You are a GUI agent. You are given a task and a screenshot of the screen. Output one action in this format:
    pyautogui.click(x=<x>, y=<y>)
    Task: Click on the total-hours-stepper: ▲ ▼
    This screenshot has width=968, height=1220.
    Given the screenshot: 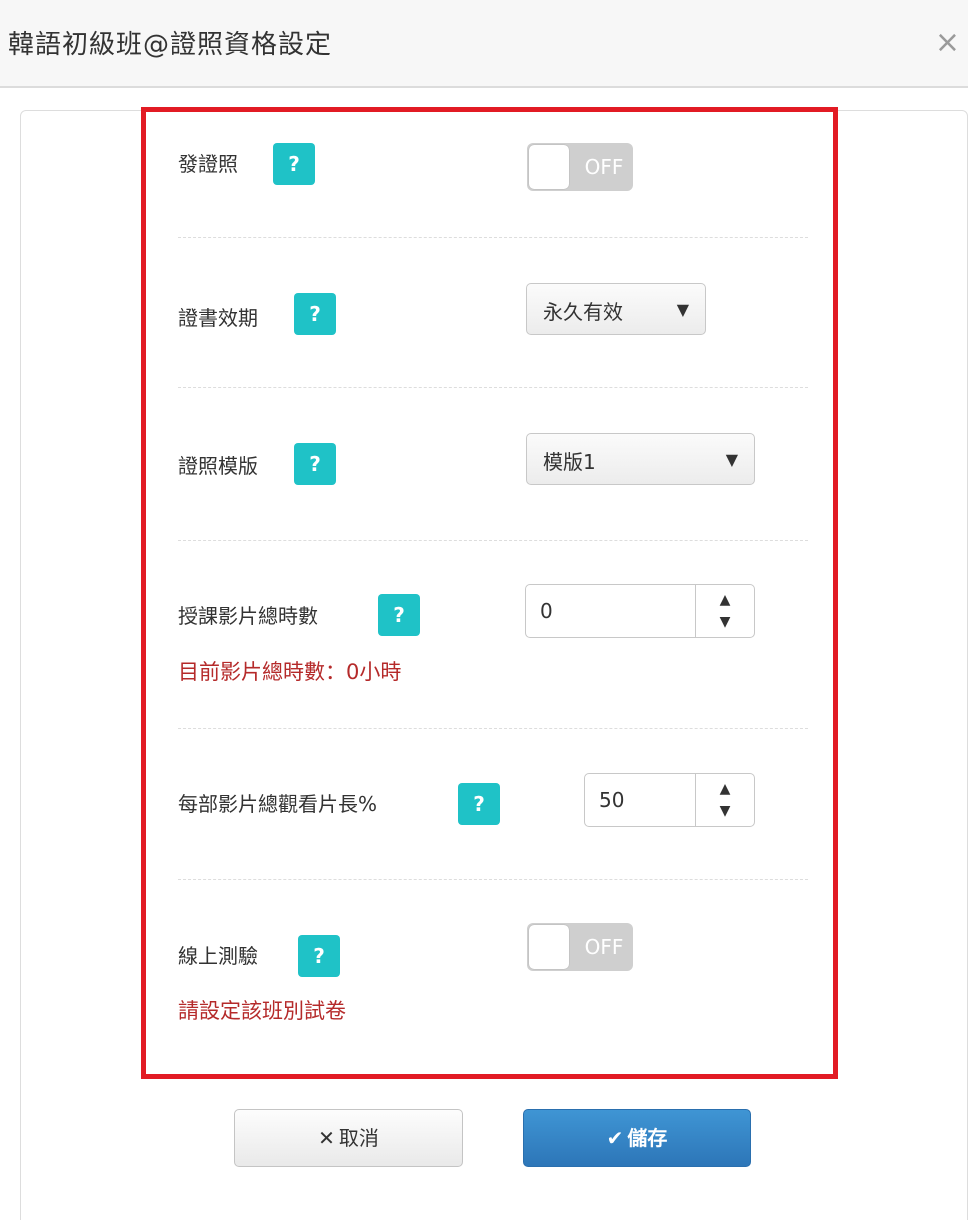 What is the action you would take?
    pyautogui.click(x=640, y=611)
    